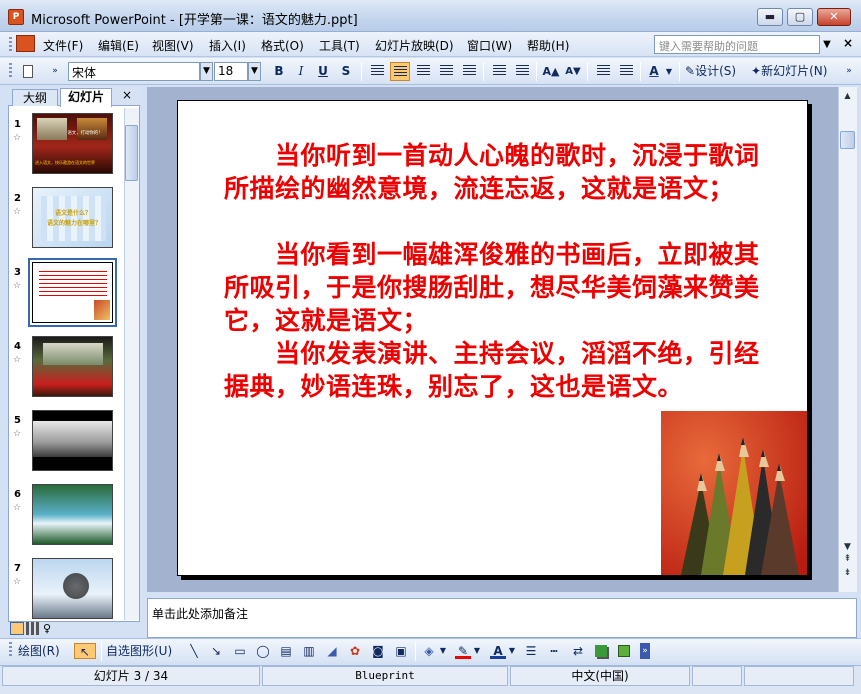 This screenshot has height=694, width=861. Describe the element at coordinates (86, 97) in the screenshot. I see `tab-slides: 幻灯片` at that location.